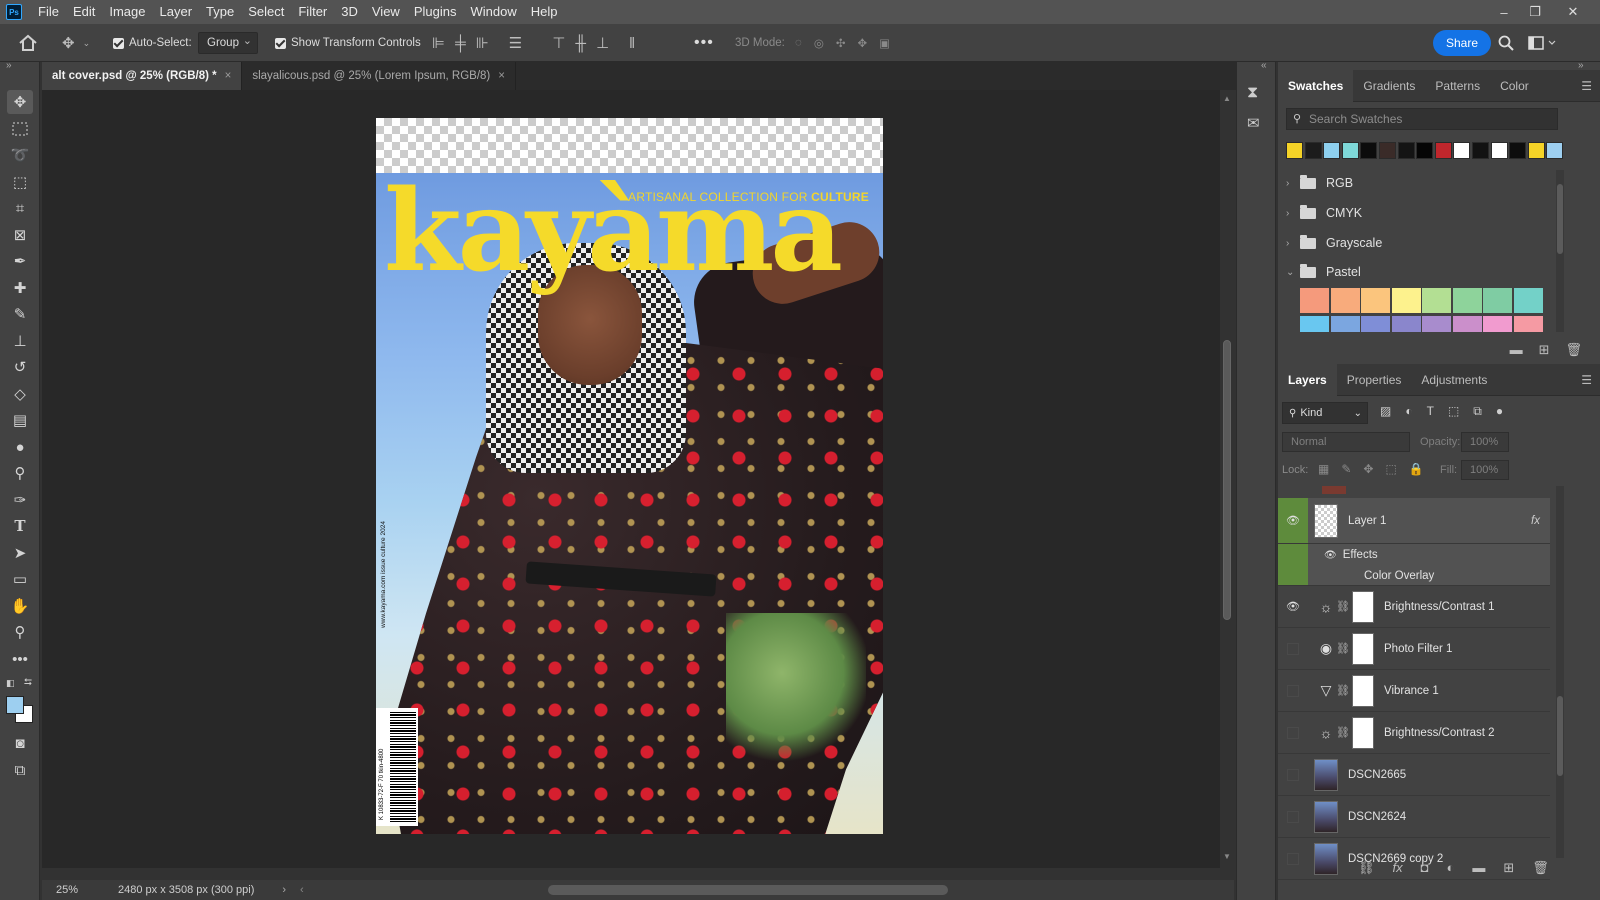 This screenshot has width=1600, height=900. What do you see at coordinates (20, 606) in the screenshot?
I see `hand-tool-icon: ✋` at bounding box center [20, 606].